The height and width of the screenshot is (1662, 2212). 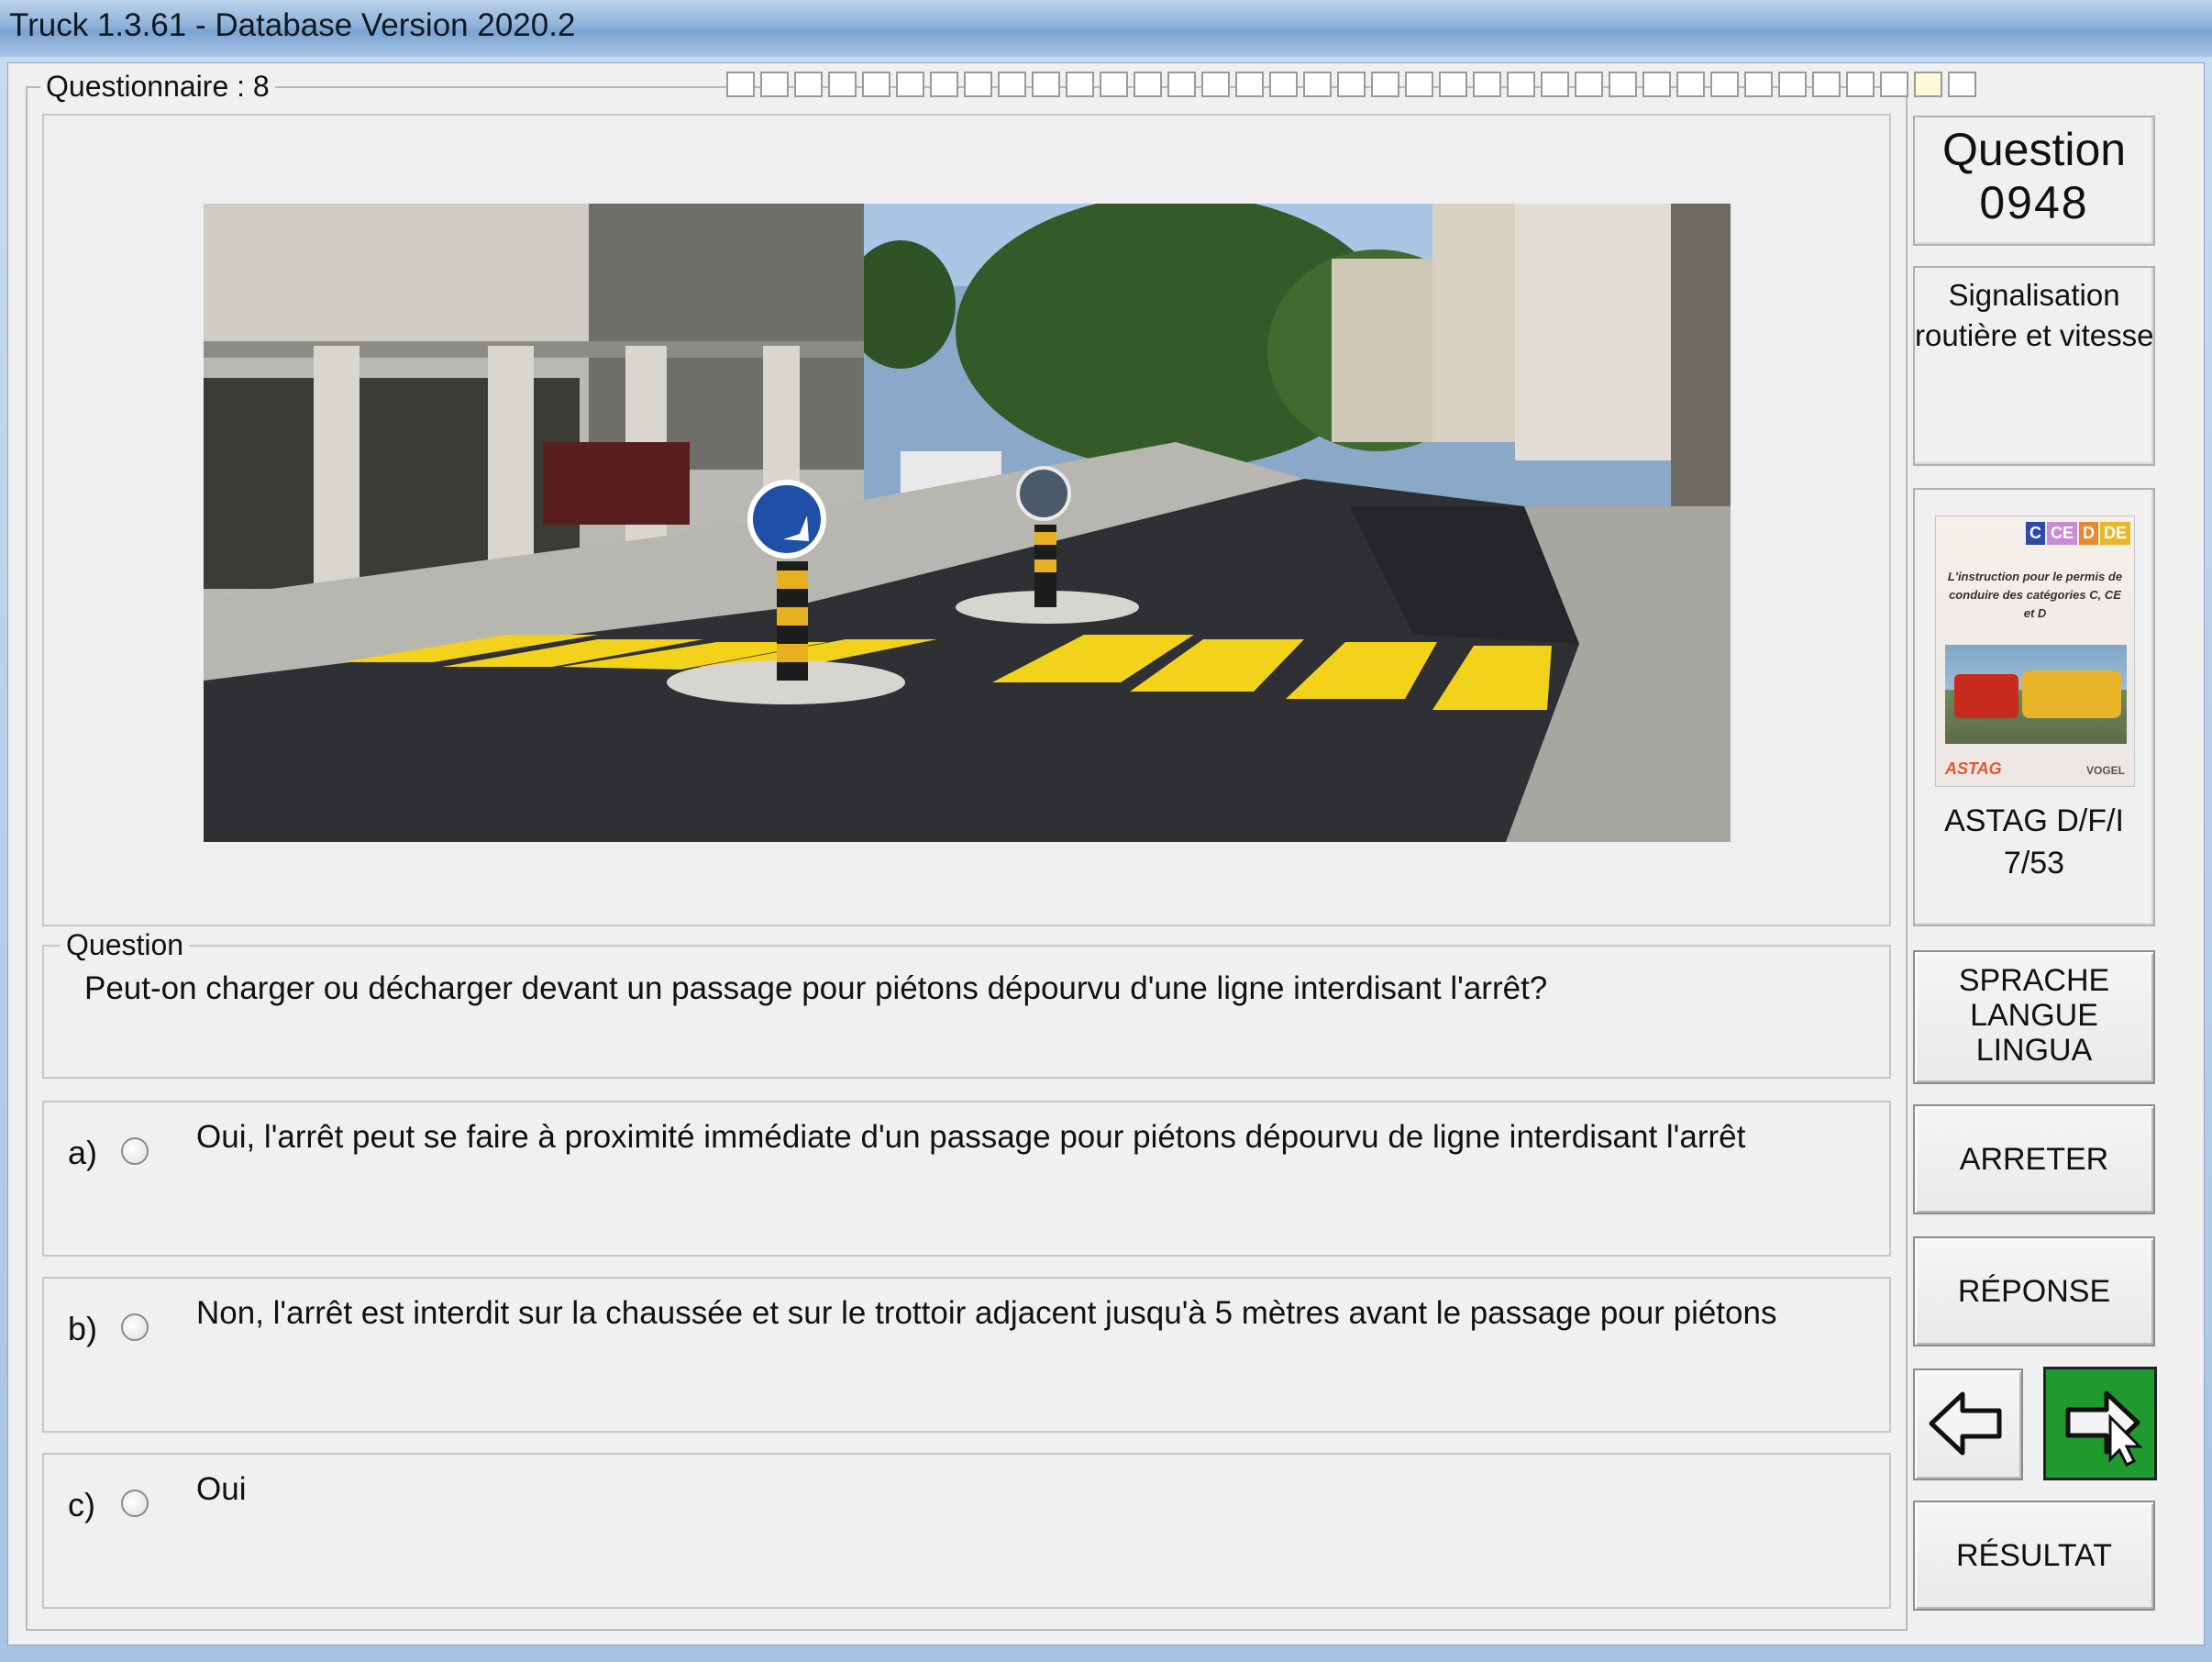 What do you see at coordinates (83, 1152) in the screenshot?
I see `answer-letter: a)` at bounding box center [83, 1152].